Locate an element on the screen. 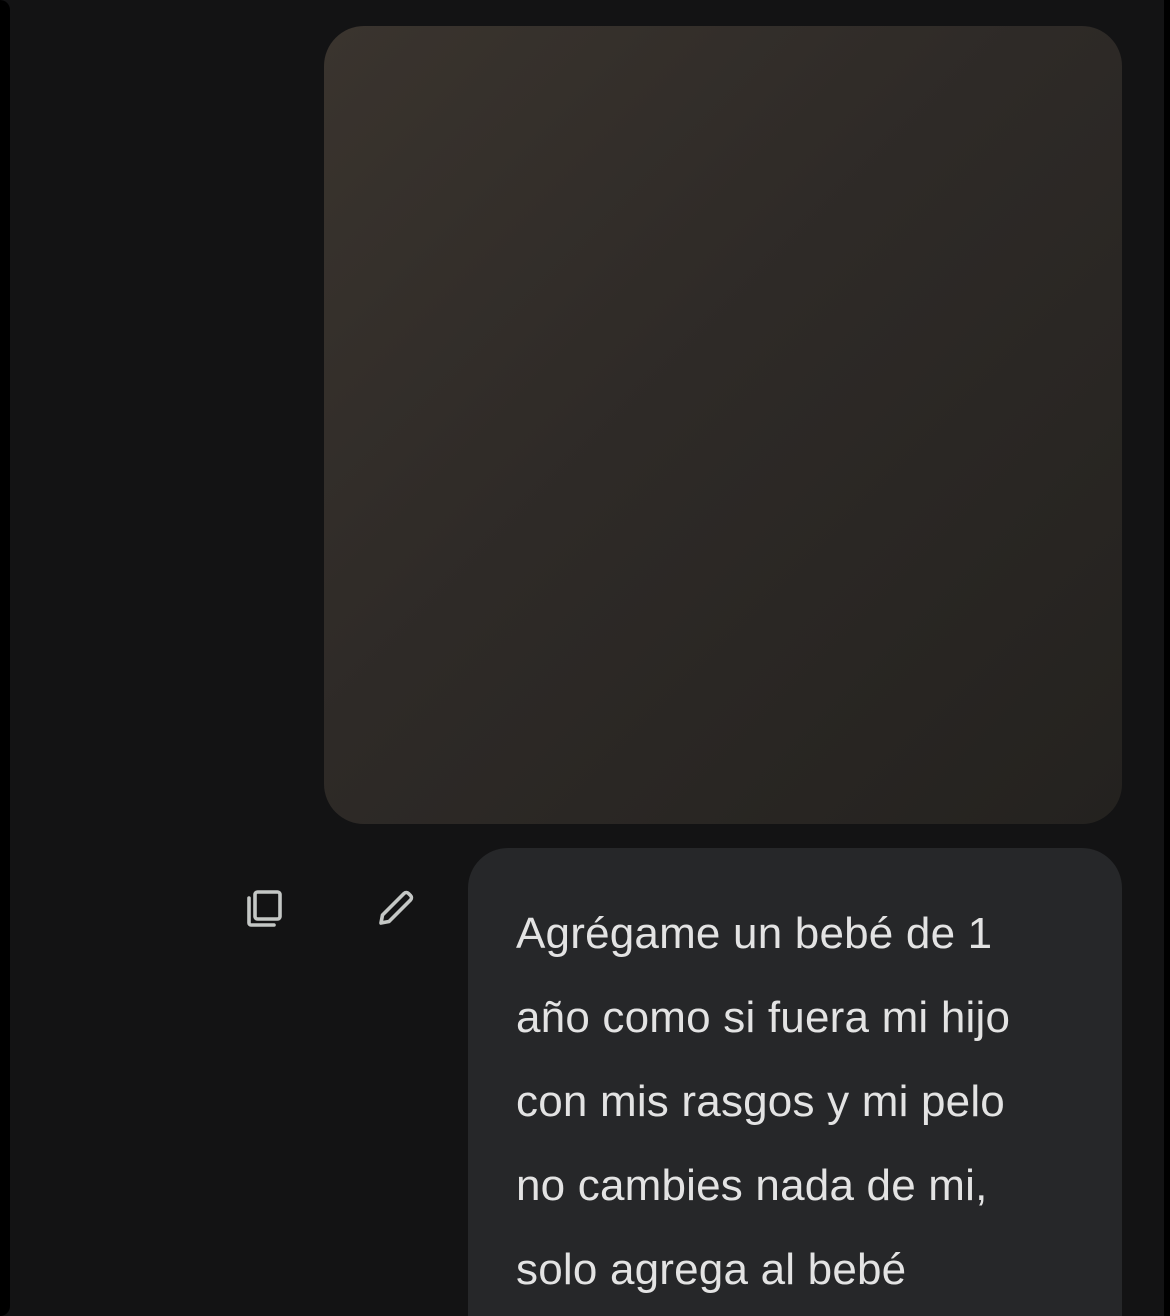  left-edge is located at coordinates (5, 658).